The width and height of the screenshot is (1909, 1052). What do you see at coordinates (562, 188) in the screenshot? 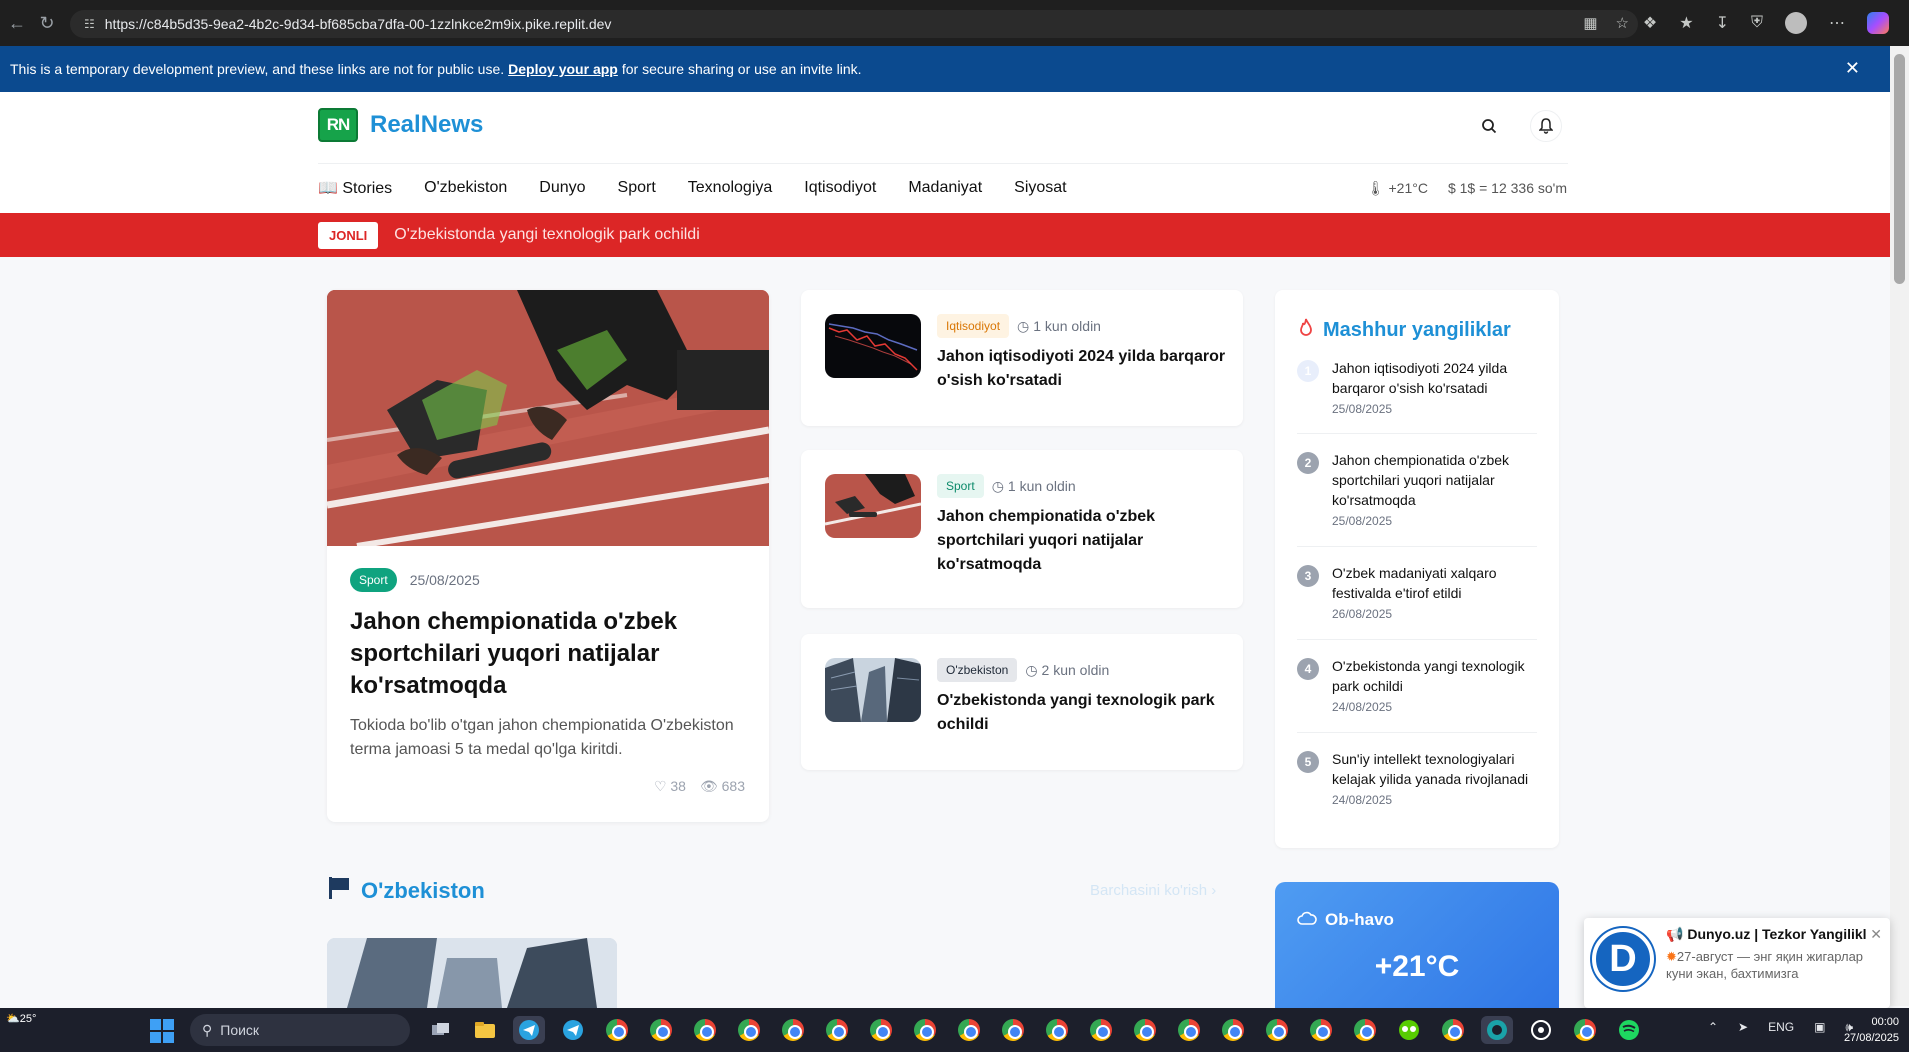
I see `nav-item-dunyo: Dunyo` at bounding box center [562, 188].